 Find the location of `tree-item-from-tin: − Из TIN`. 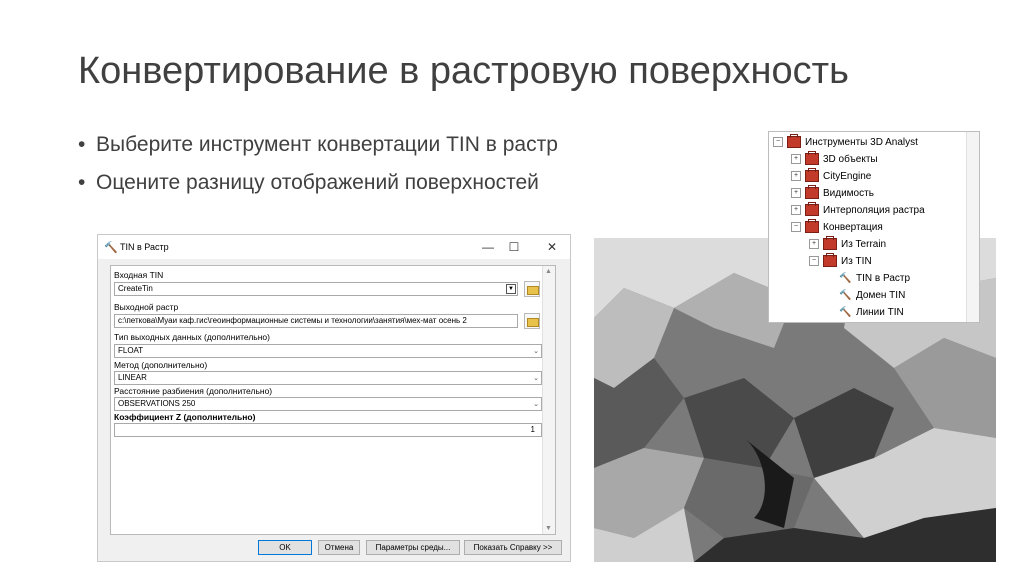

tree-item-from-tin: − Из TIN is located at coordinates (840, 261).